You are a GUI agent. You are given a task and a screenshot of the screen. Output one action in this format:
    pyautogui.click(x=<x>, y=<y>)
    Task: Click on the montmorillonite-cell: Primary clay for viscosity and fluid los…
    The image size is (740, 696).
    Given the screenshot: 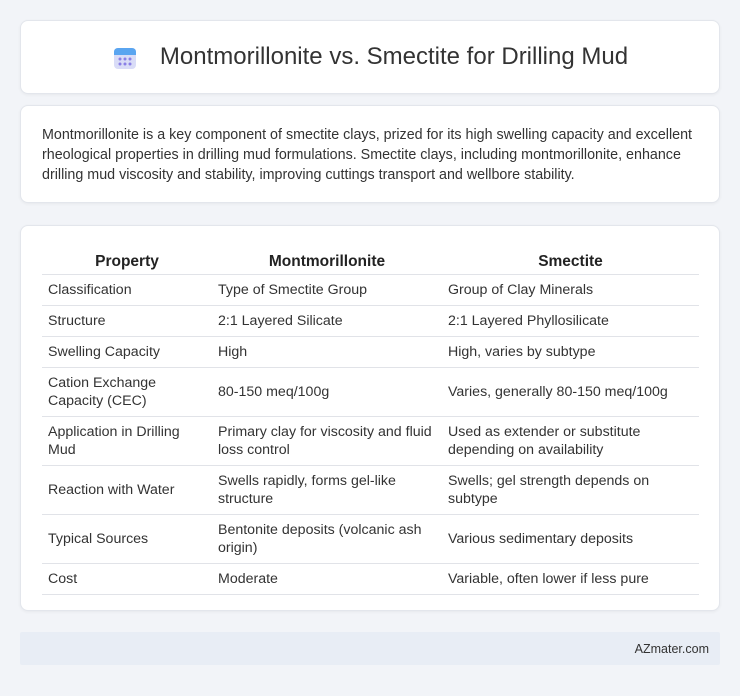 What is the action you would take?
    pyautogui.click(x=327, y=441)
    